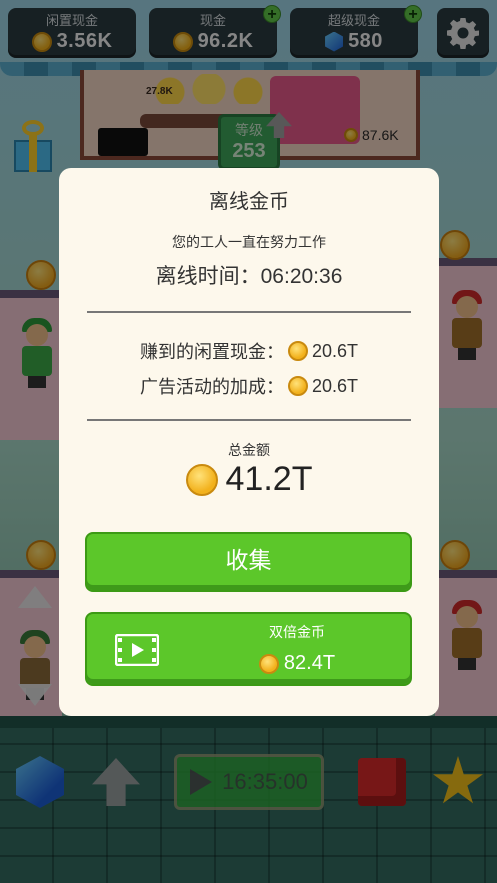  Describe the element at coordinates (301, 276) in the screenshot. I see `offline-time-value: 06:20:36` at that location.